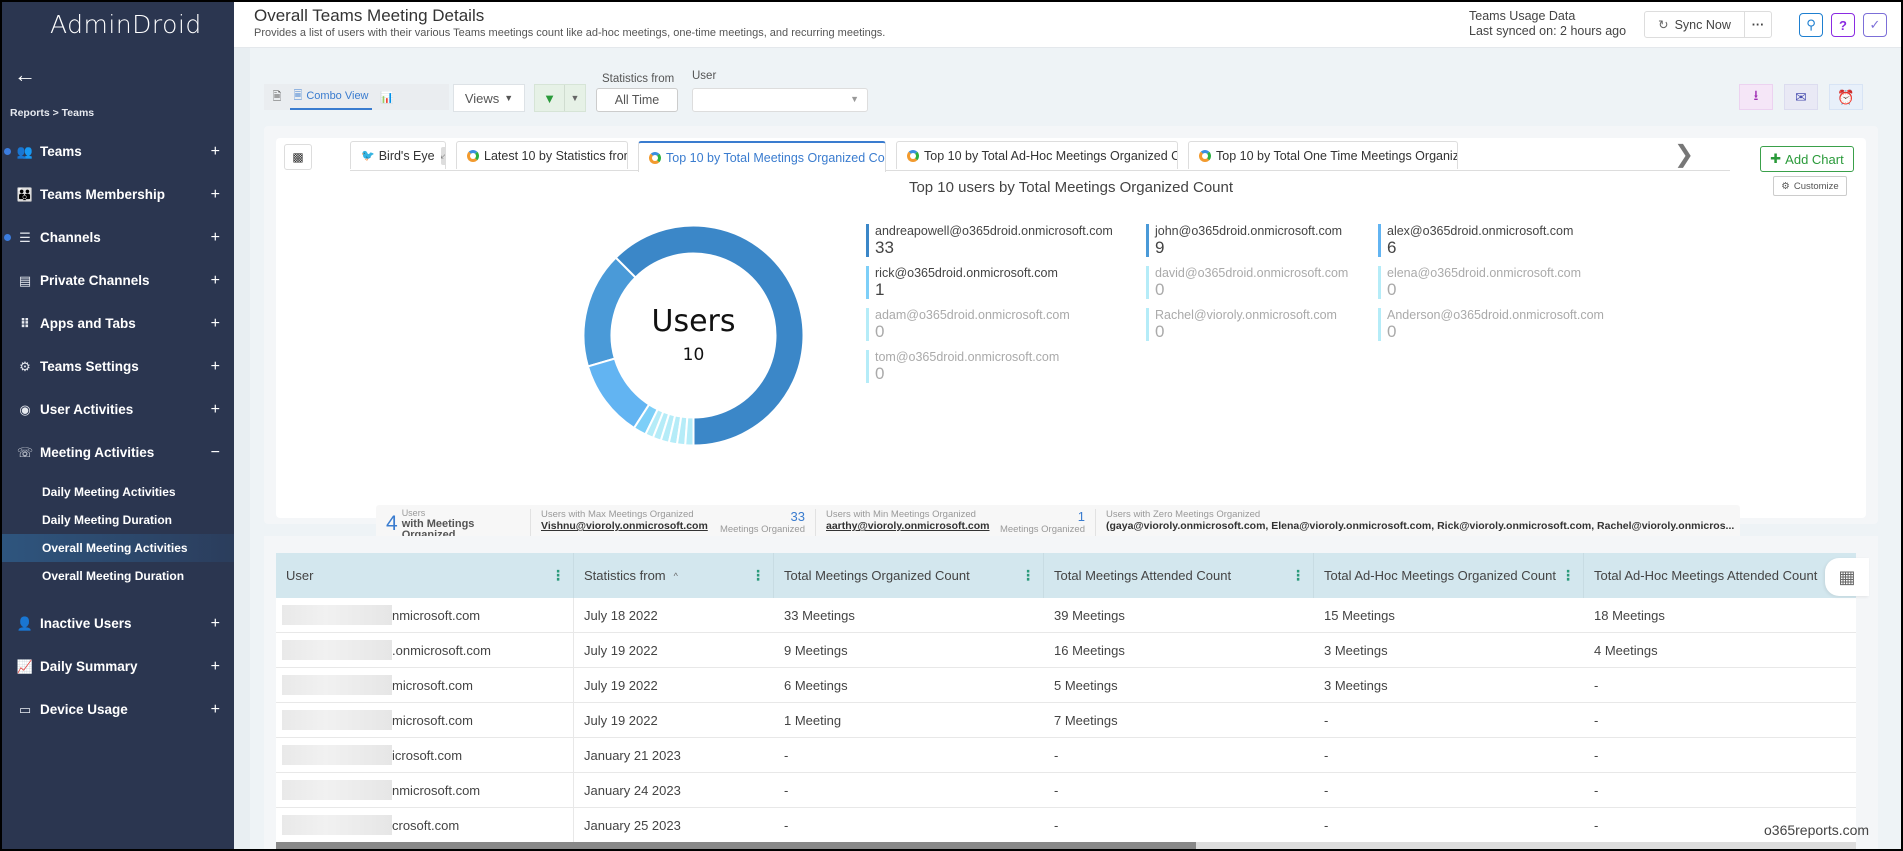  Describe the element at coordinates (621, 615) in the screenshot. I see `cell-value: July 18 2022` at that location.